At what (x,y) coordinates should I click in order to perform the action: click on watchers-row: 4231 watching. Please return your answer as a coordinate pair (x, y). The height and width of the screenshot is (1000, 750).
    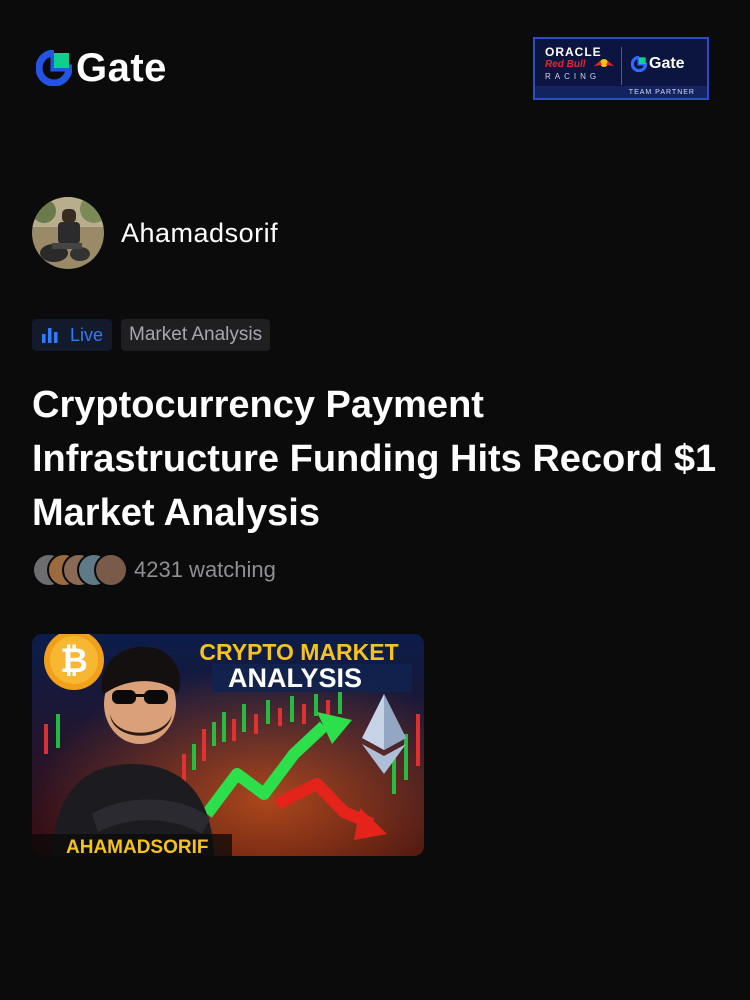
    Looking at the image, I should click on (154, 570).